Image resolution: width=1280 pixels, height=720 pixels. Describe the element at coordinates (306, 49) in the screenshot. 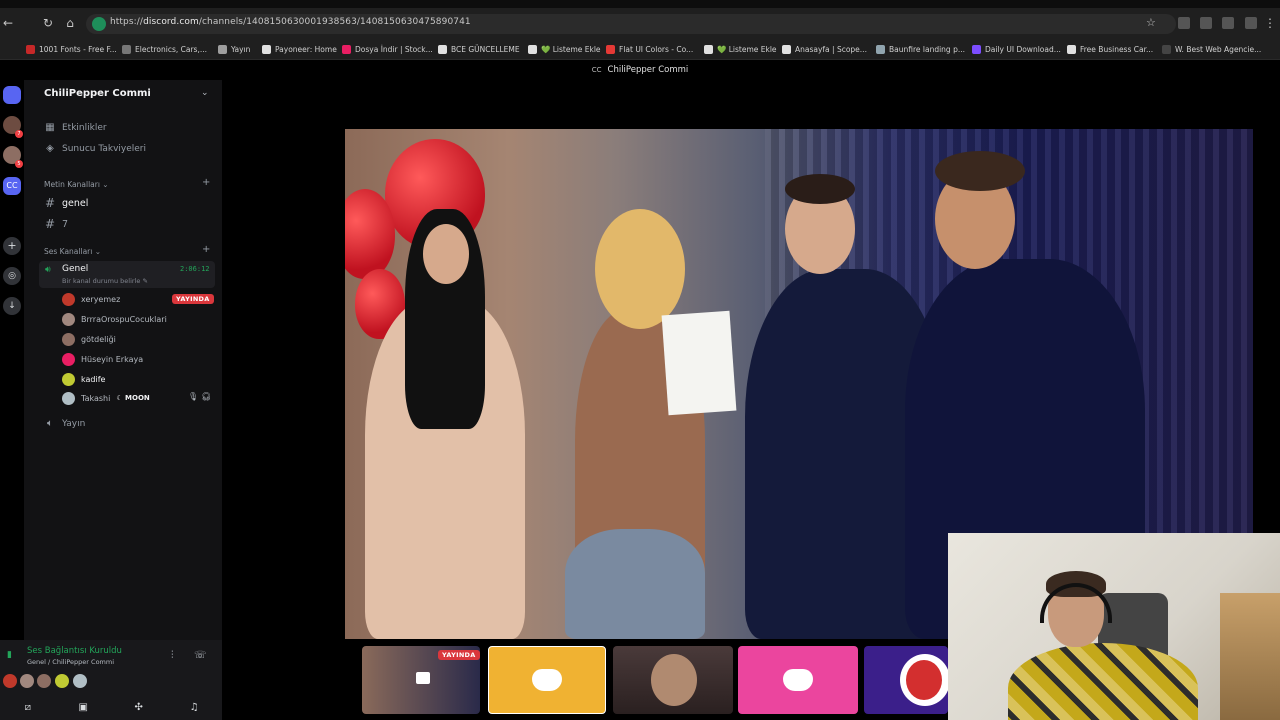

I see `bookmark-label: Payoneer: Home` at that location.